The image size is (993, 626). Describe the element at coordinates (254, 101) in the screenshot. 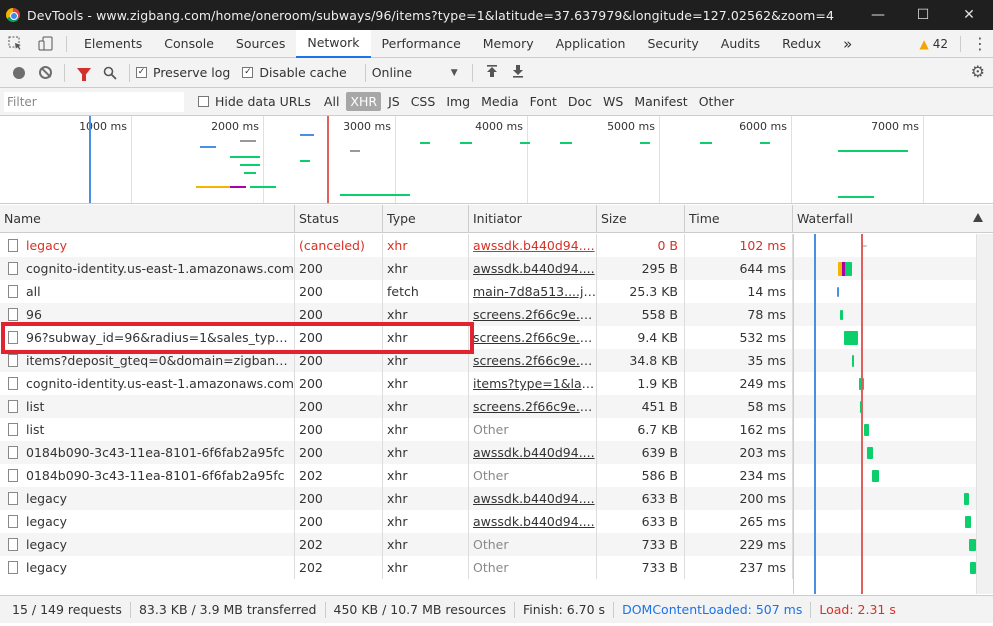

I see `hide-data-urls-checkbox: Hide data URLs` at that location.